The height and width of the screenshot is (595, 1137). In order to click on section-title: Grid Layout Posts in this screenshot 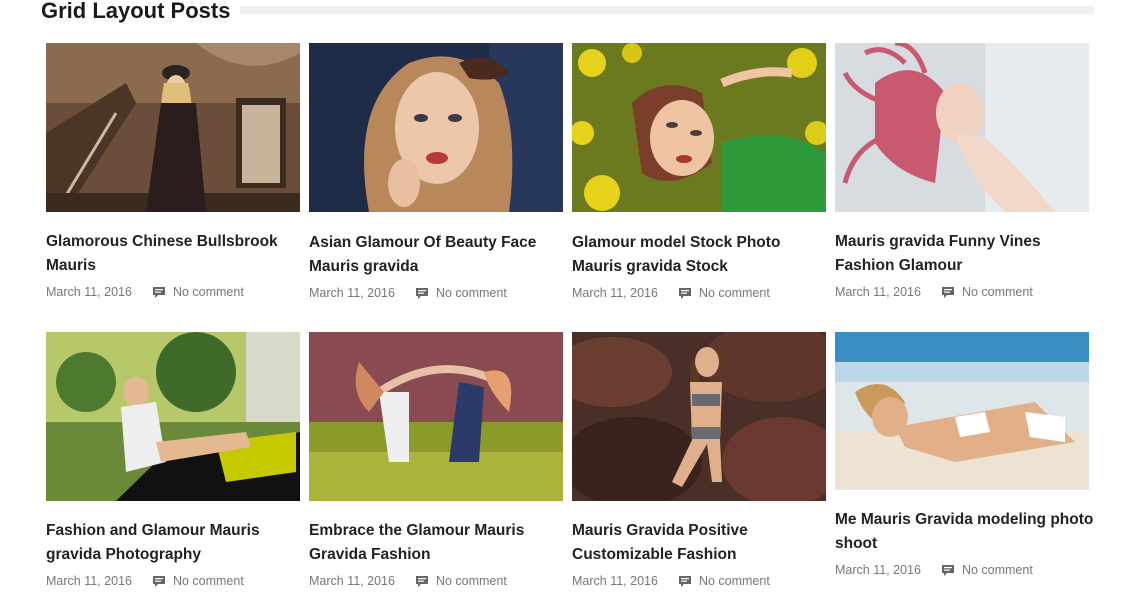, I will do `click(141, 12)`.